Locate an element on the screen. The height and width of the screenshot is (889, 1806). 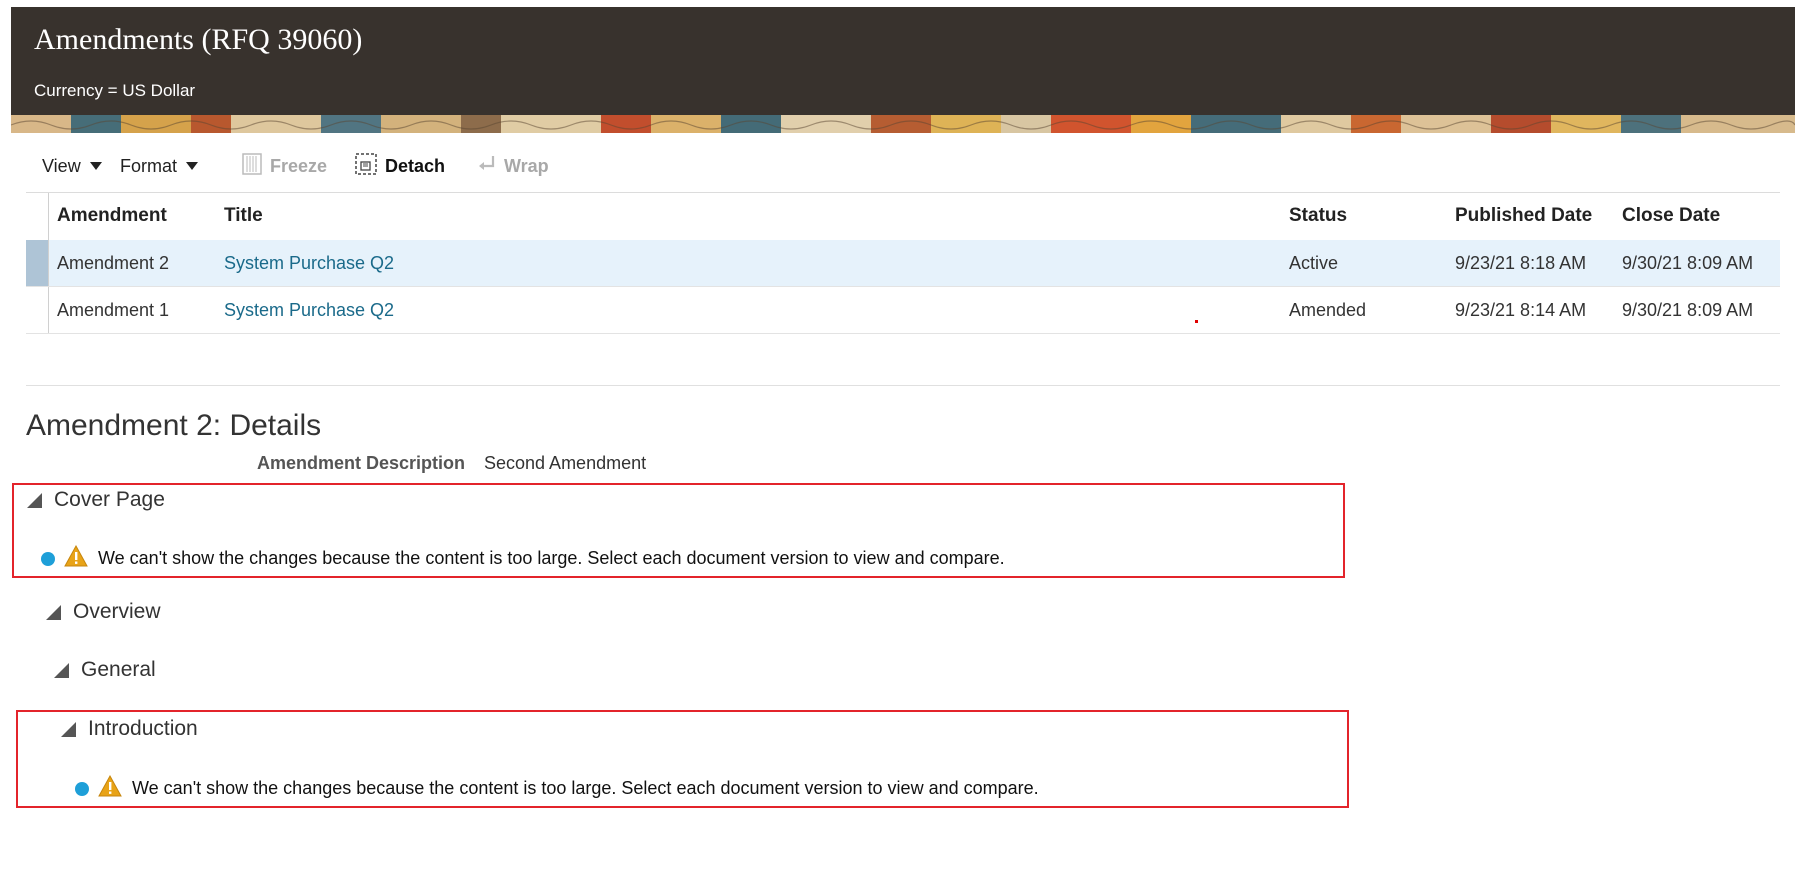
amendment-description-value: Second Amendment is located at coordinates (565, 463).